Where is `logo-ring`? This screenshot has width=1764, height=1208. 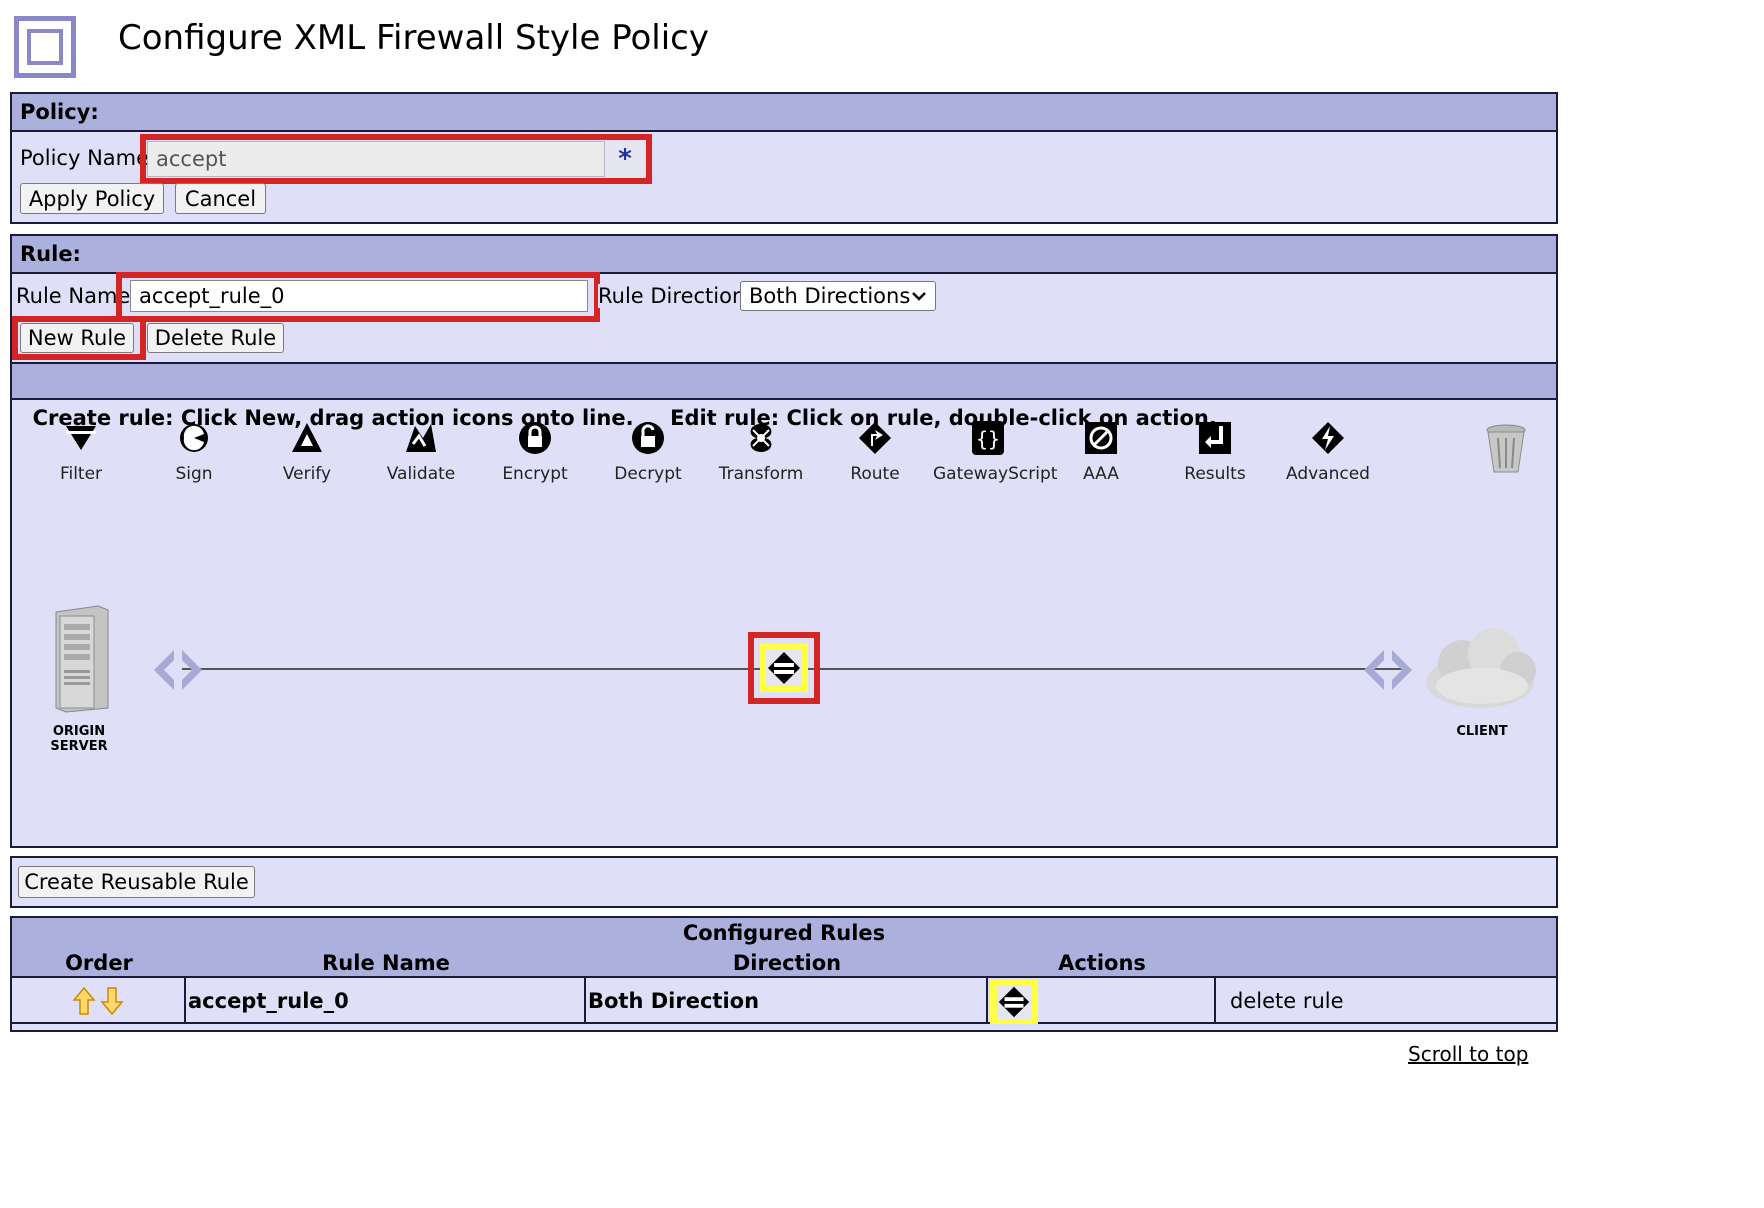 logo-ring is located at coordinates (45, 47).